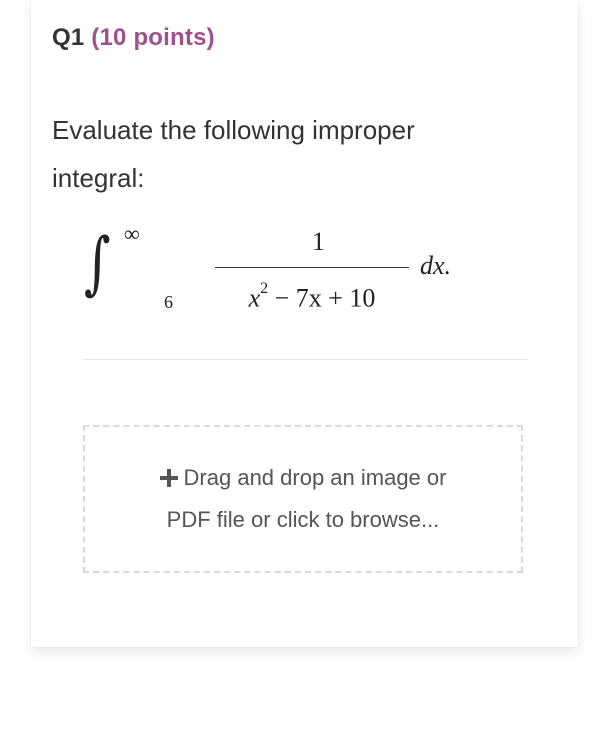 Image resolution: width=603 pixels, height=741 pixels. I want to click on upper-limit: ∞, so click(132, 233).